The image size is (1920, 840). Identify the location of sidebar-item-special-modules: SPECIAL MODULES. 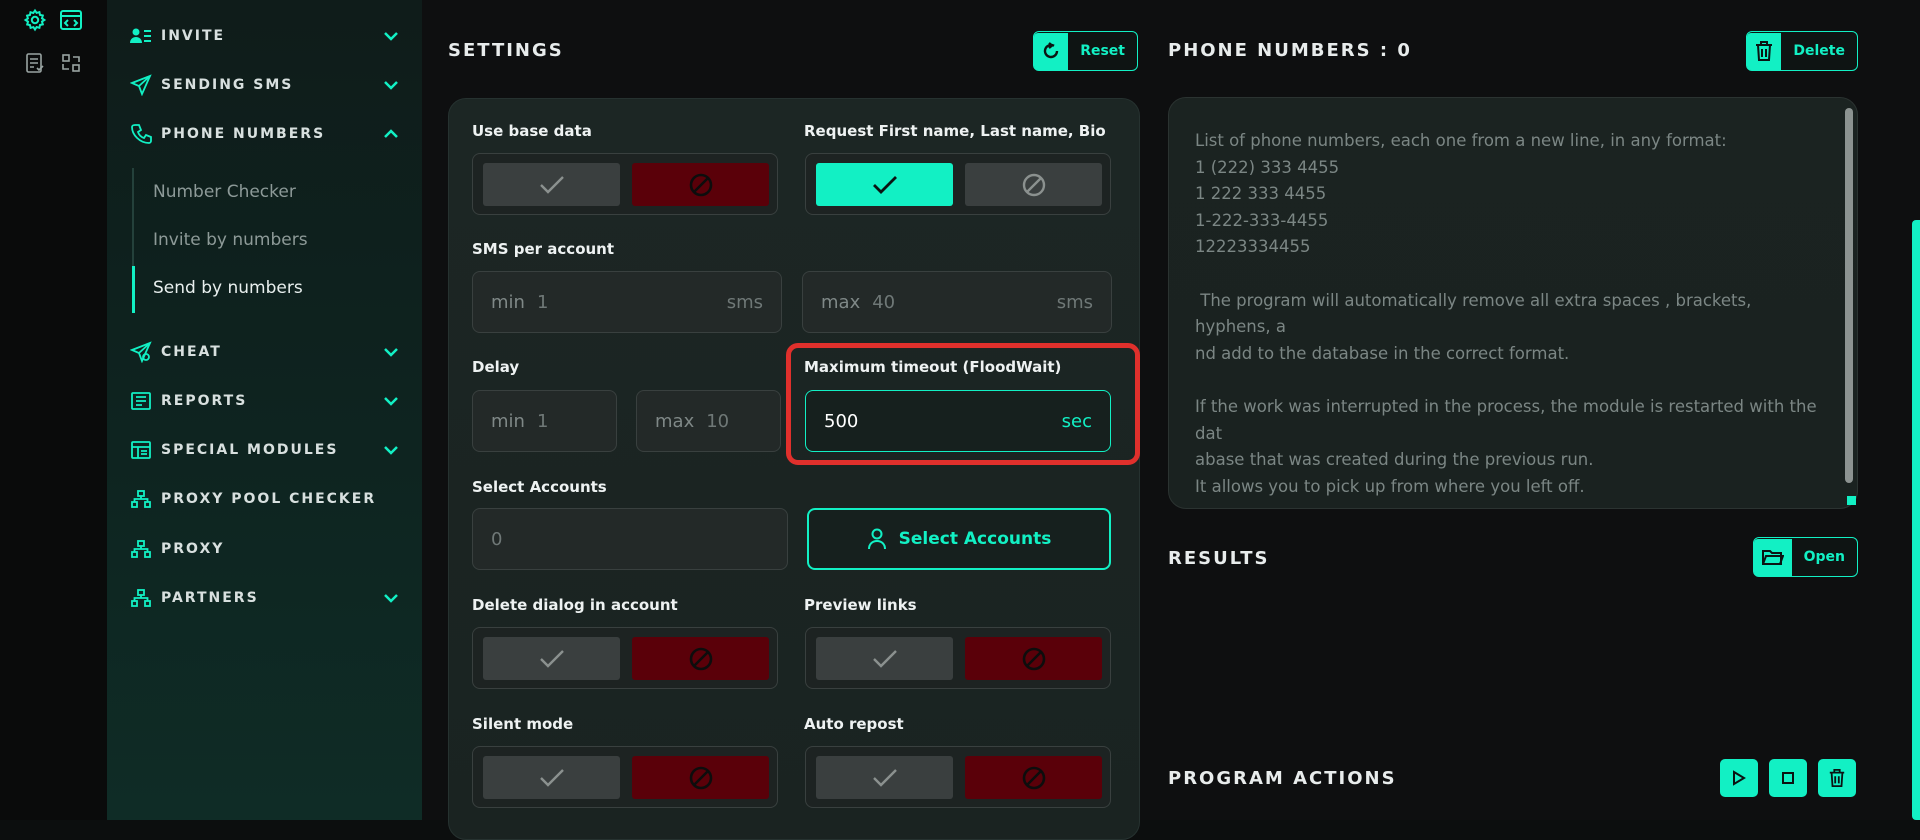
(264, 450).